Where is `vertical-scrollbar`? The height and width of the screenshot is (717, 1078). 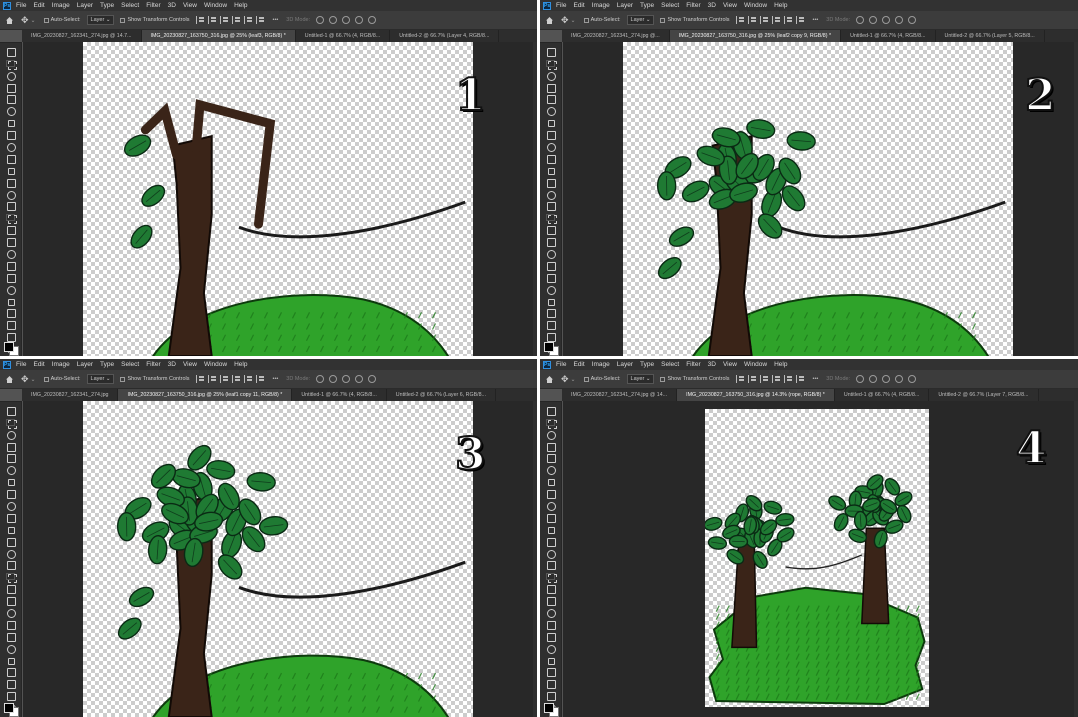
vertical-scrollbar is located at coordinates (1076, 199).